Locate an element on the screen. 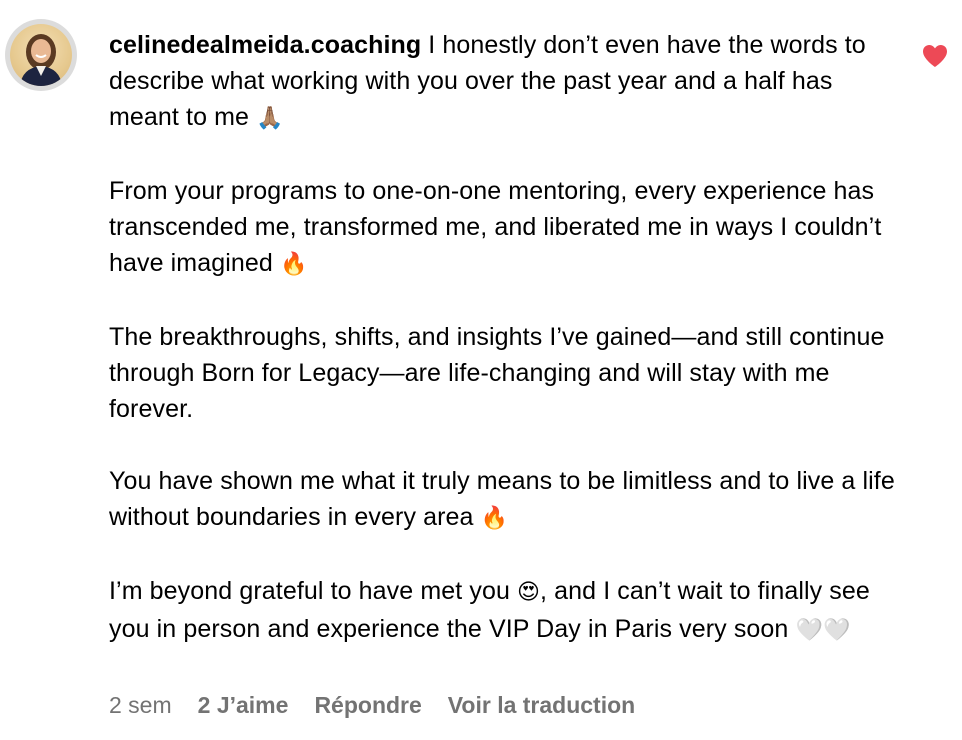  comment-timestamp: 2 sem is located at coordinates (140, 705).